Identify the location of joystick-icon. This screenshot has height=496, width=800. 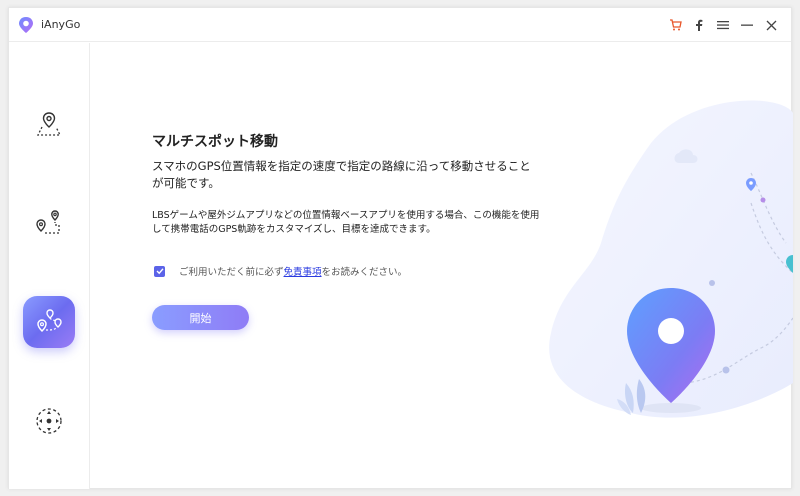
(49, 421).